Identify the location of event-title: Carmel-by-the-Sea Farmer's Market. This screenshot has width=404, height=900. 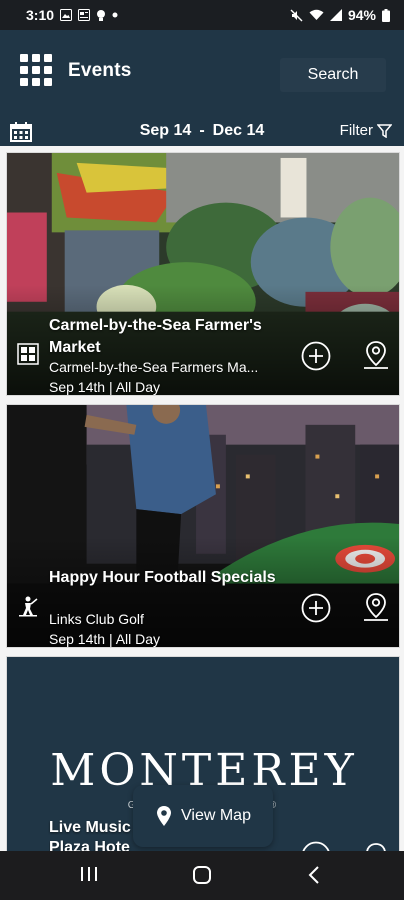
(155, 336).